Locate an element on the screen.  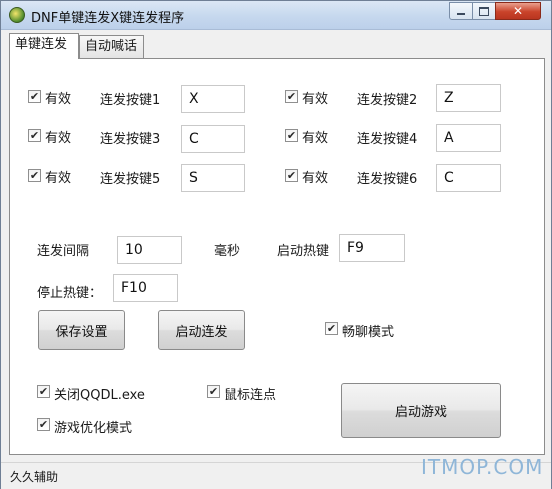
key1-enabled-checkbox: ✔ is located at coordinates (34, 96).